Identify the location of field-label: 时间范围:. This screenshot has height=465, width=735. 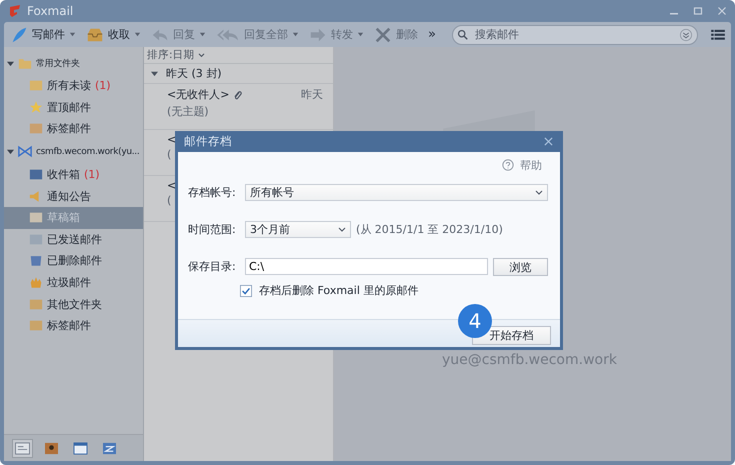
(212, 229).